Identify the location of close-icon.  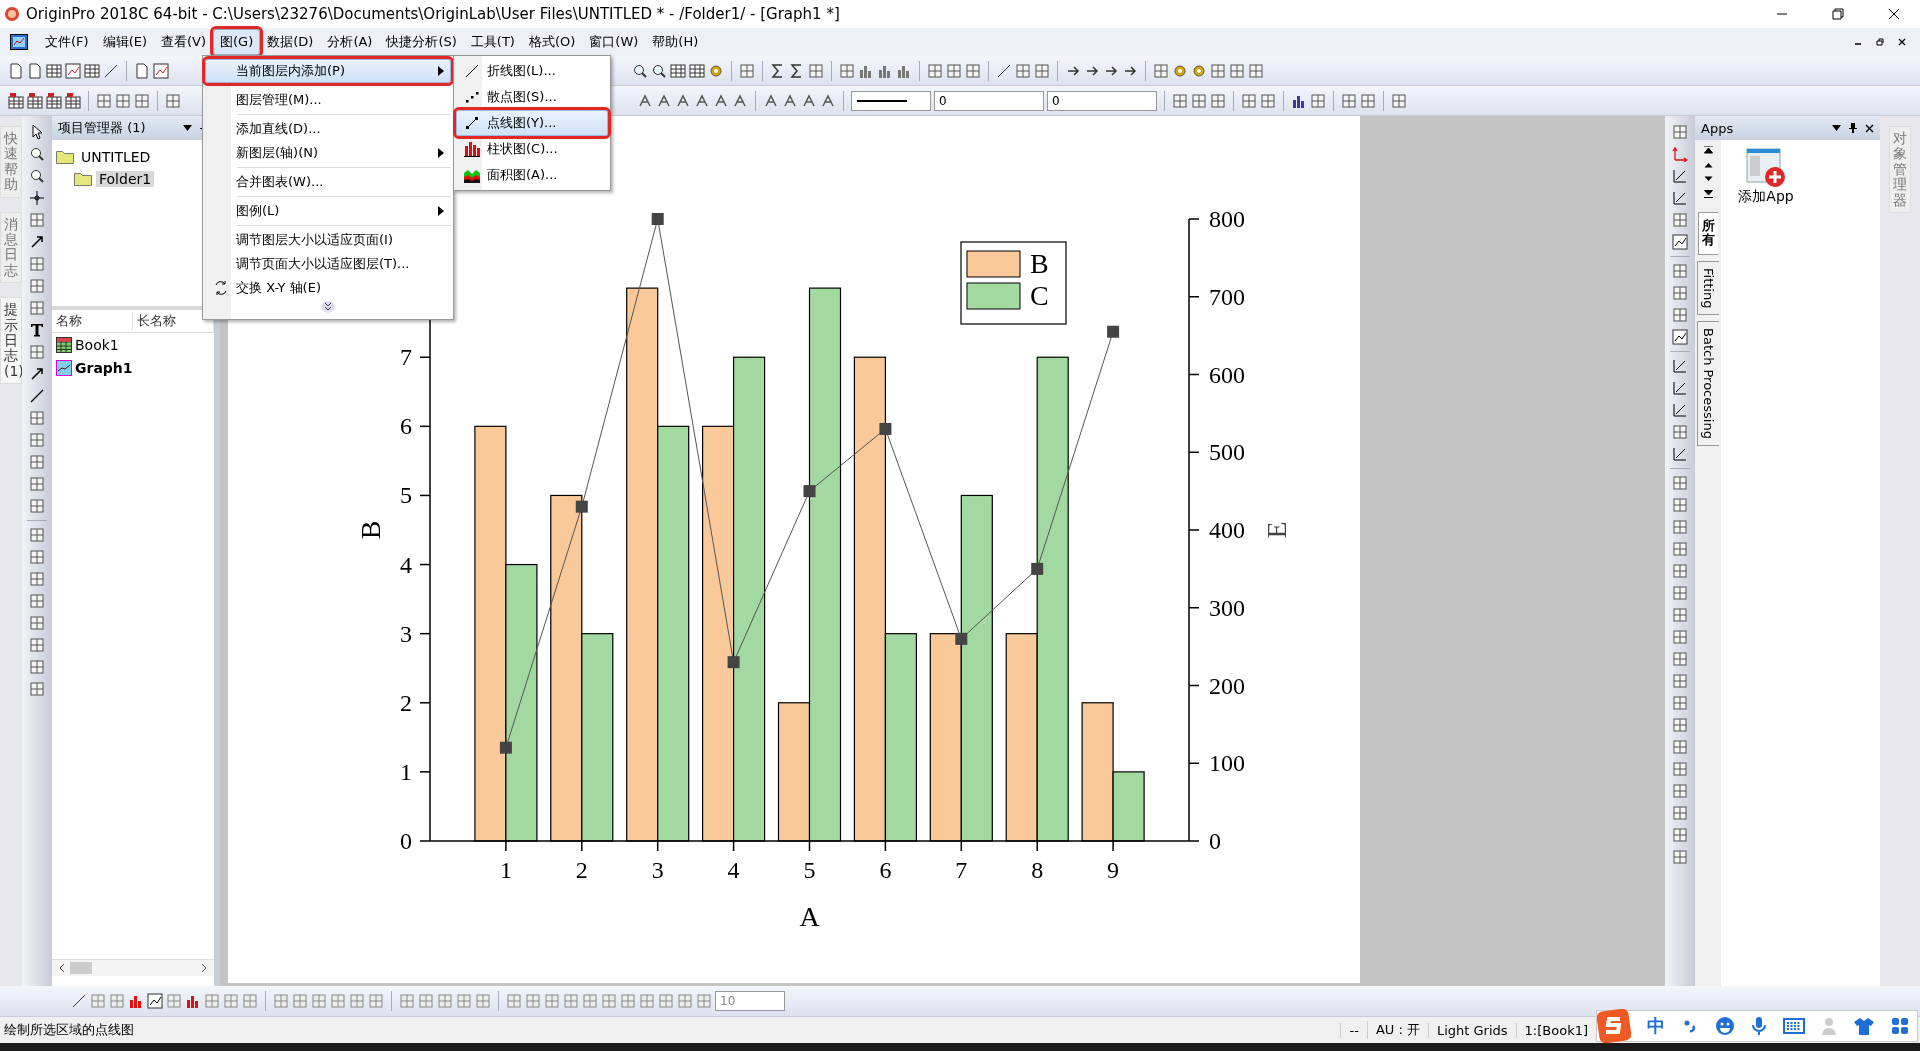
(1902, 42).